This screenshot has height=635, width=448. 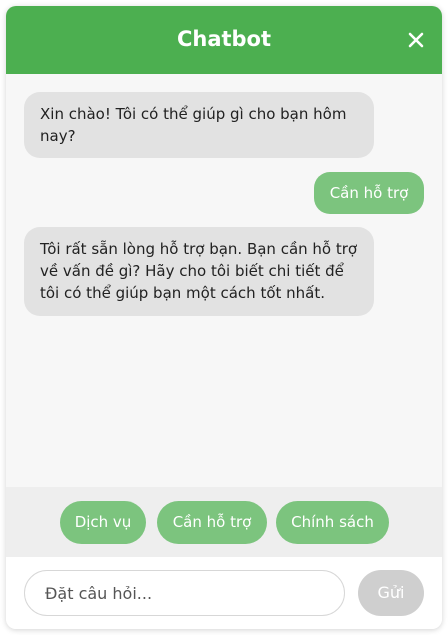 I want to click on chat-header: Chatbot, so click(x=224, y=40).